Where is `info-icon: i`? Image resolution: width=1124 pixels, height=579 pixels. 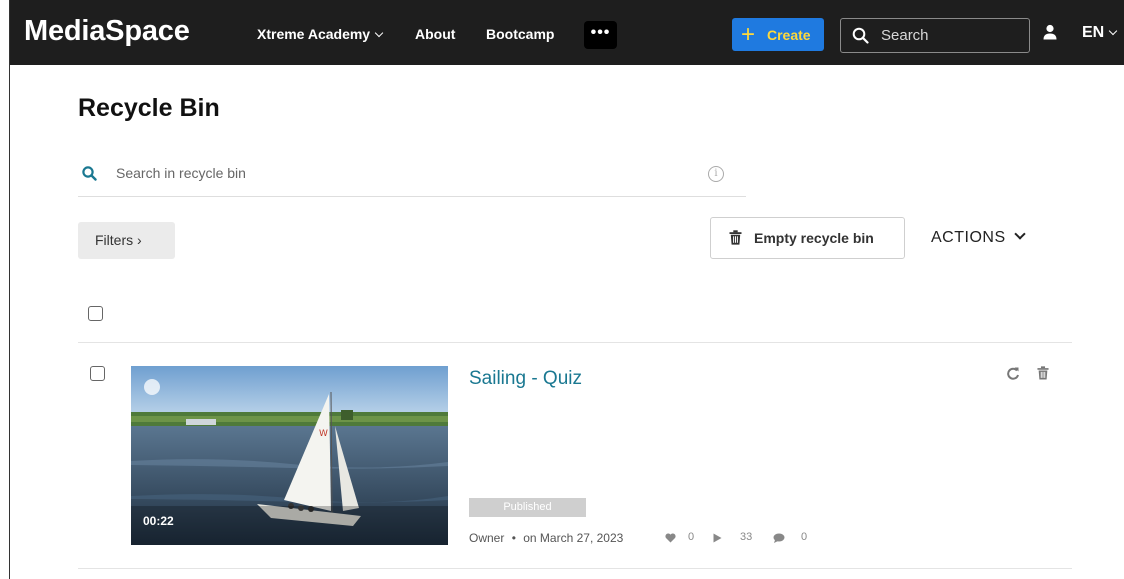
info-icon: i is located at coordinates (716, 174).